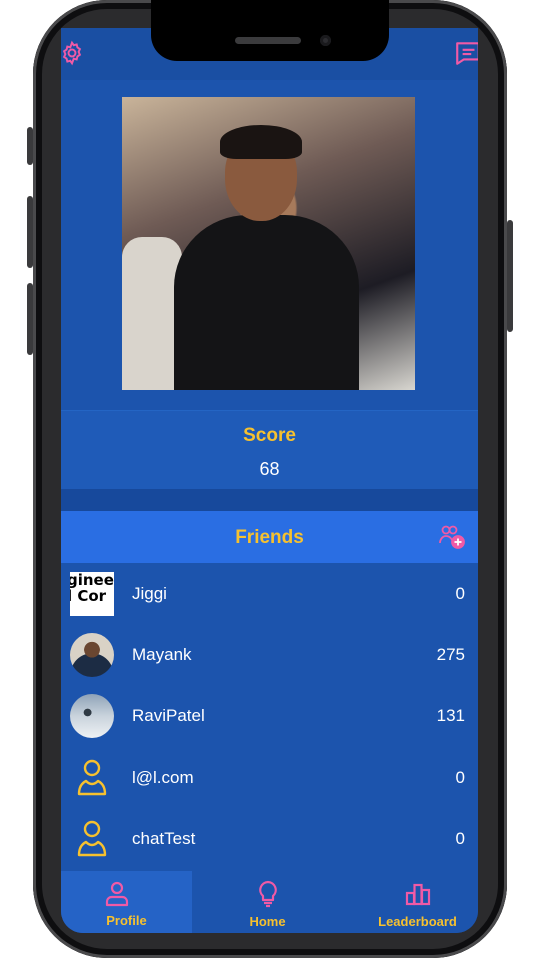  What do you see at coordinates (73, 53) in the screenshot?
I see `gear-icon` at bounding box center [73, 53].